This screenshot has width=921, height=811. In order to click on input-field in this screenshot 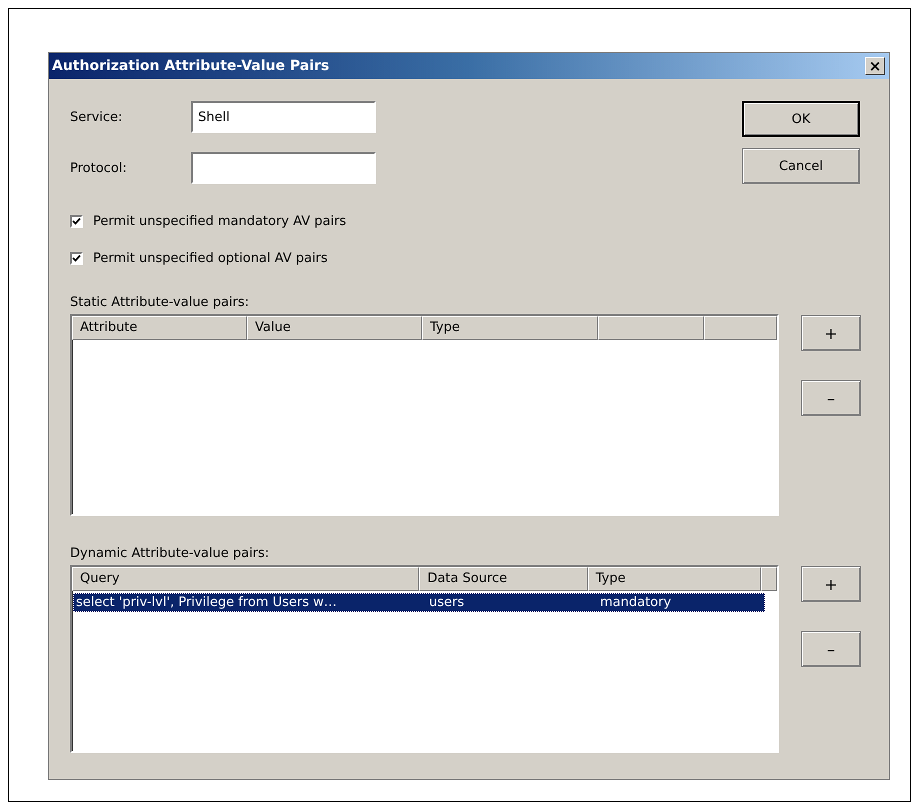, I will do `click(283, 168)`.